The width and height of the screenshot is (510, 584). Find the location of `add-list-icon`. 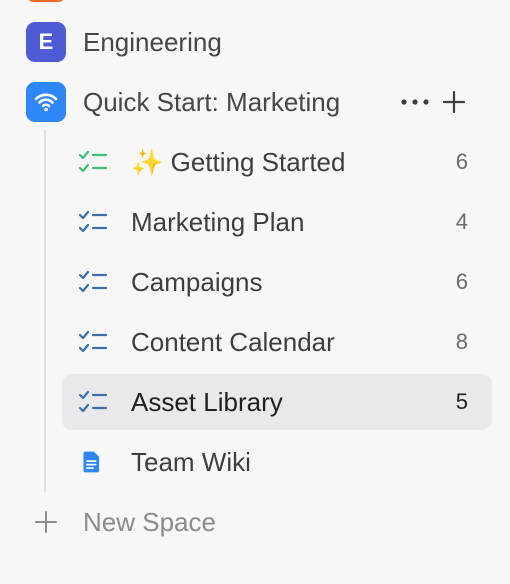

add-list-icon is located at coordinates (454, 102).